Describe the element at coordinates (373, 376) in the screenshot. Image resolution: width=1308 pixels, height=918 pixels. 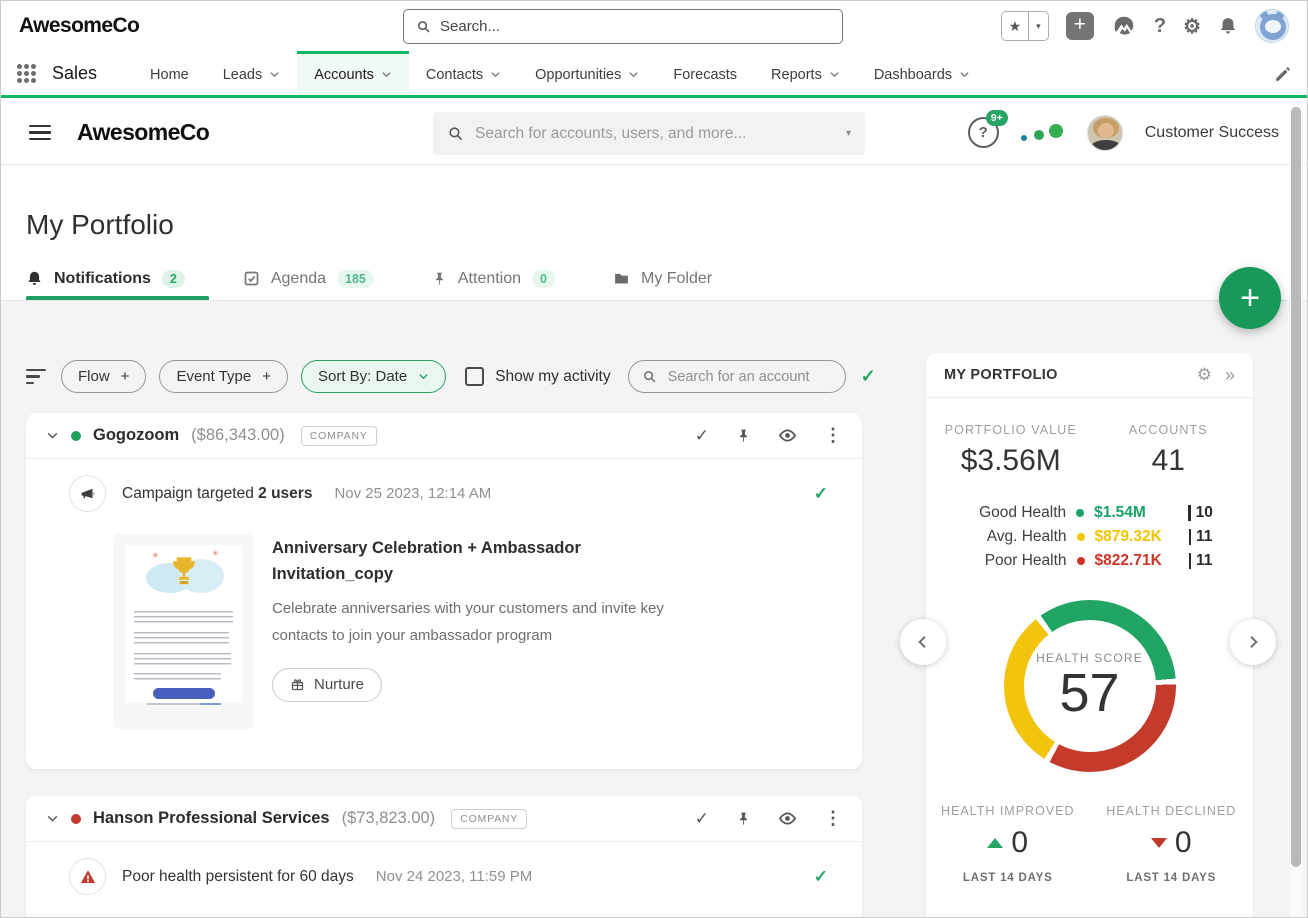
I see `sort-by-pill: Sort By: Date` at that location.